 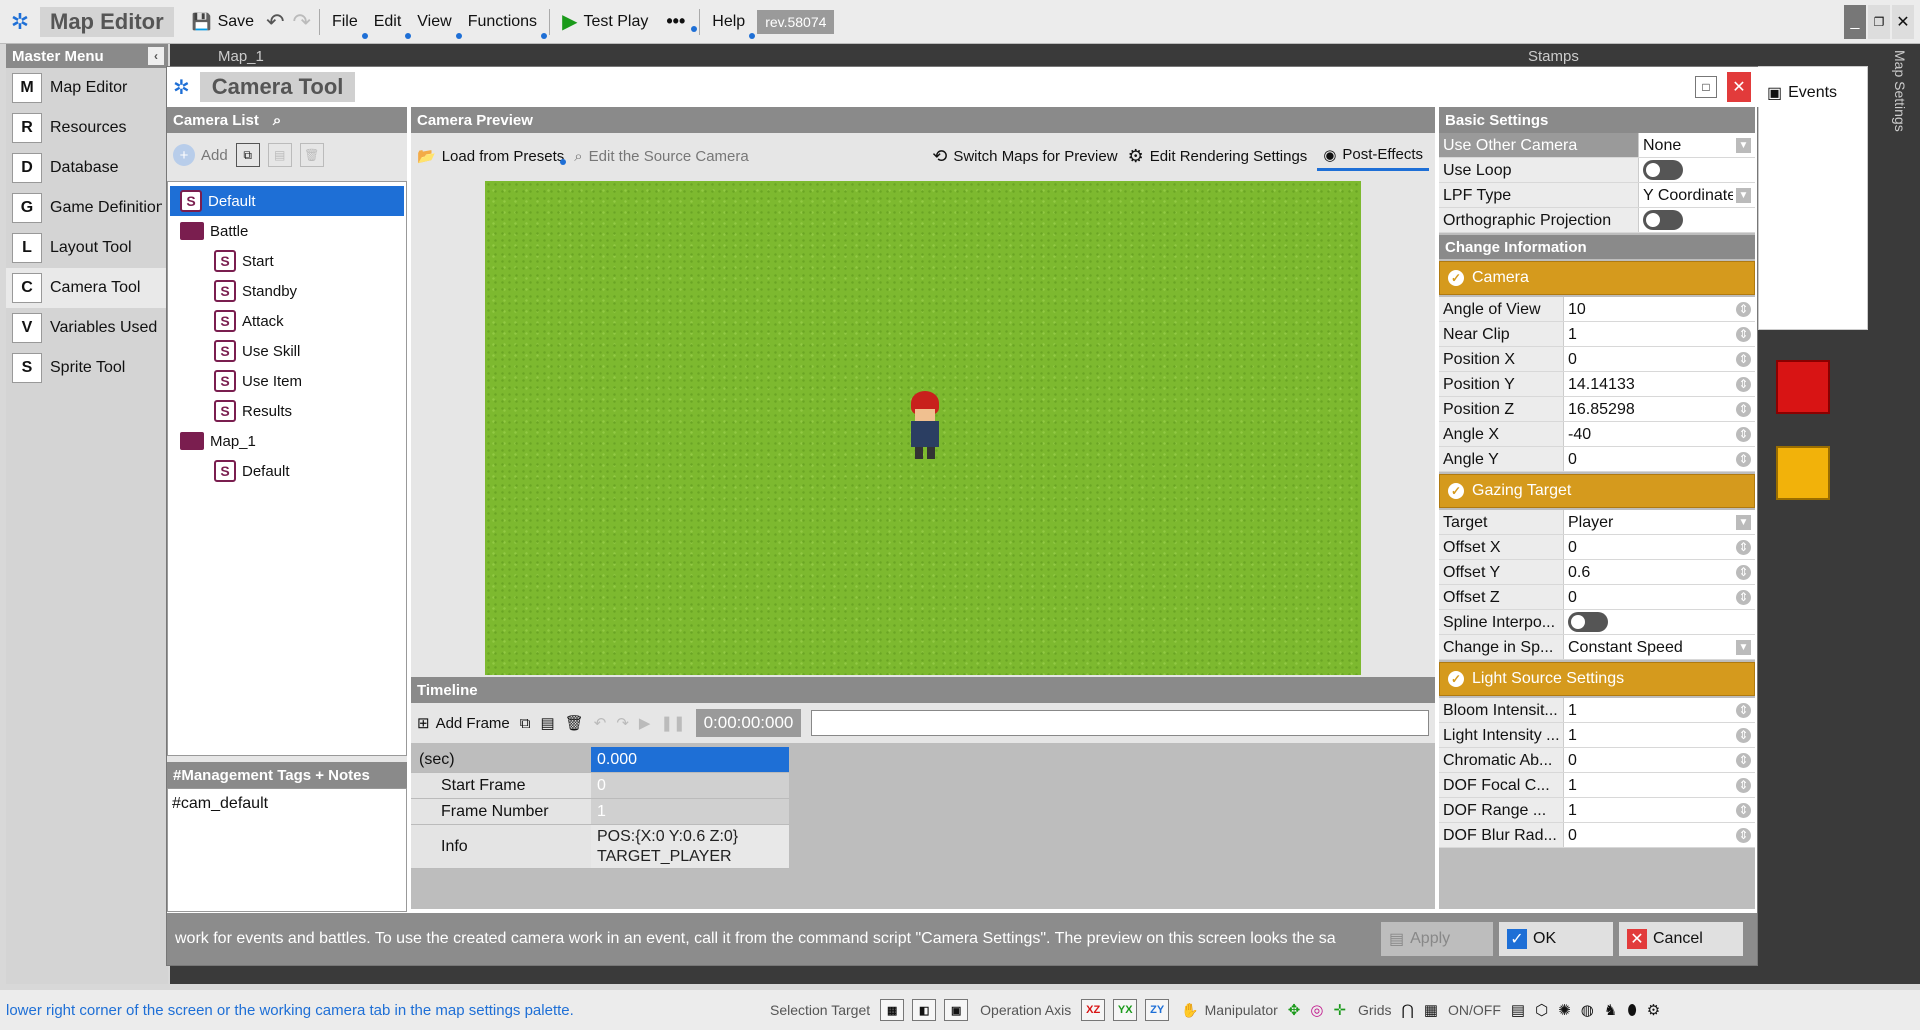 What do you see at coordinates (1218, 156) in the screenshot?
I see `edit-rendering-button: ⚙ Edit Rendering Settings` at bounding box center [1218, 156].